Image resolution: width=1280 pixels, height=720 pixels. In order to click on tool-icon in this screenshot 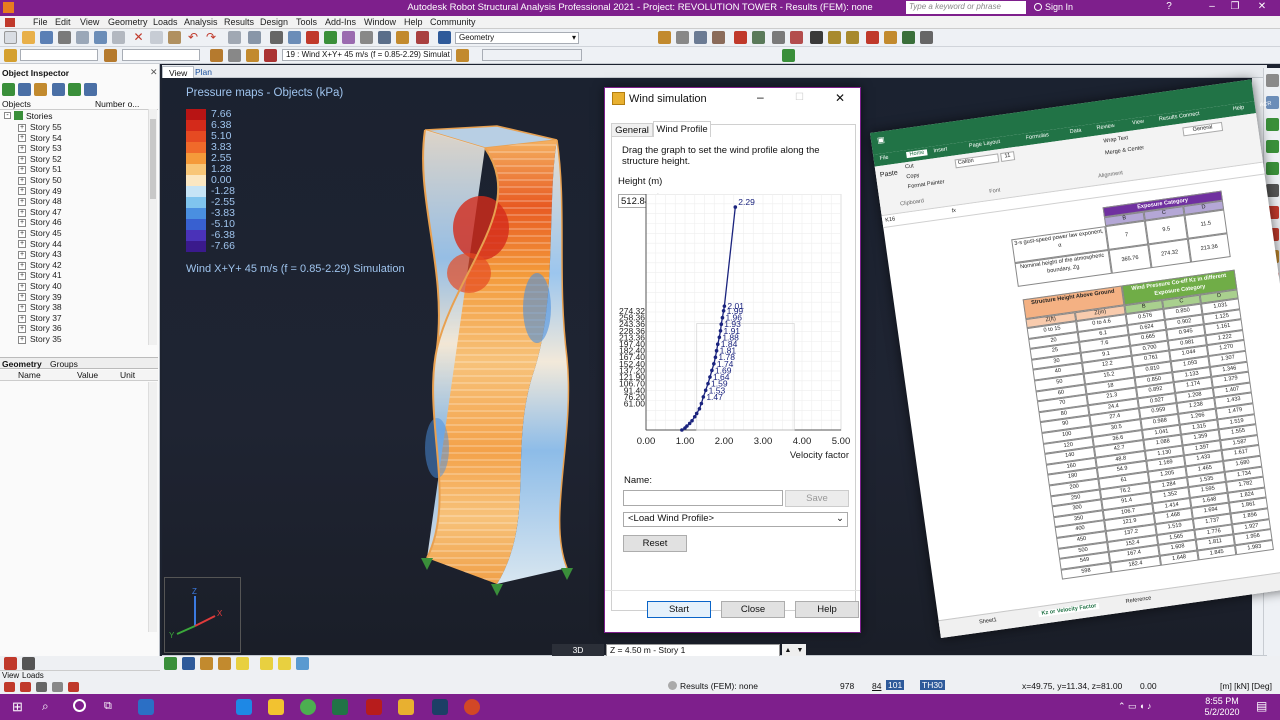, I will do `click(890, 37)`.